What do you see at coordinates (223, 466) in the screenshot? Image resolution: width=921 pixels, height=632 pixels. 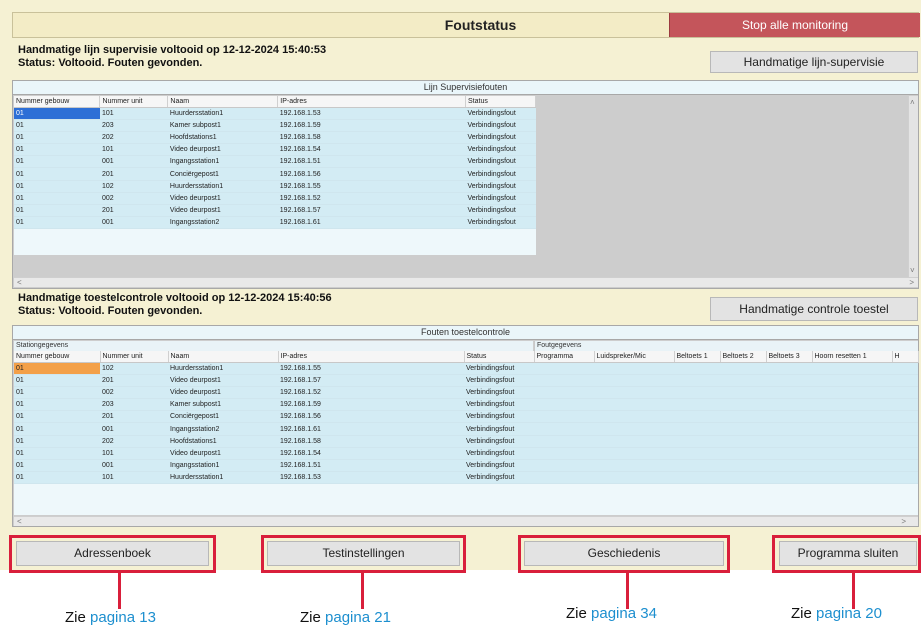 I see `table-cell: Ingangsstation1` at bounding box center [223, 466].